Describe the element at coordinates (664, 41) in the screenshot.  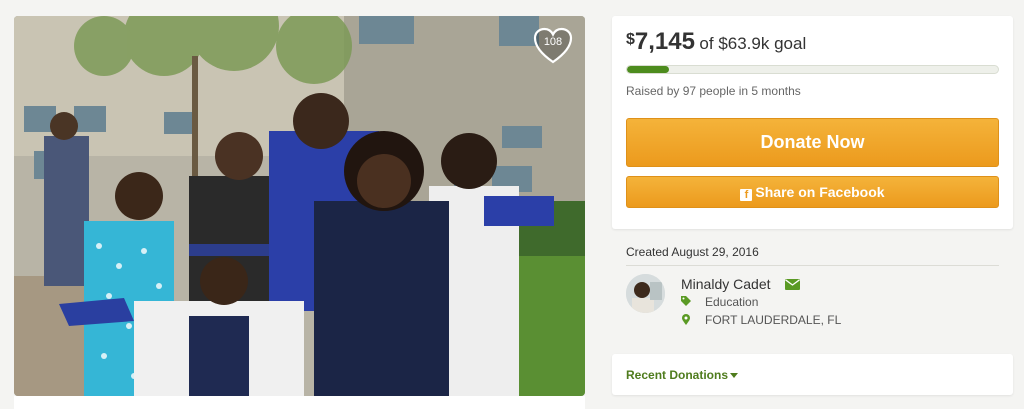
I see `amount-raised: 7,145` at that location.